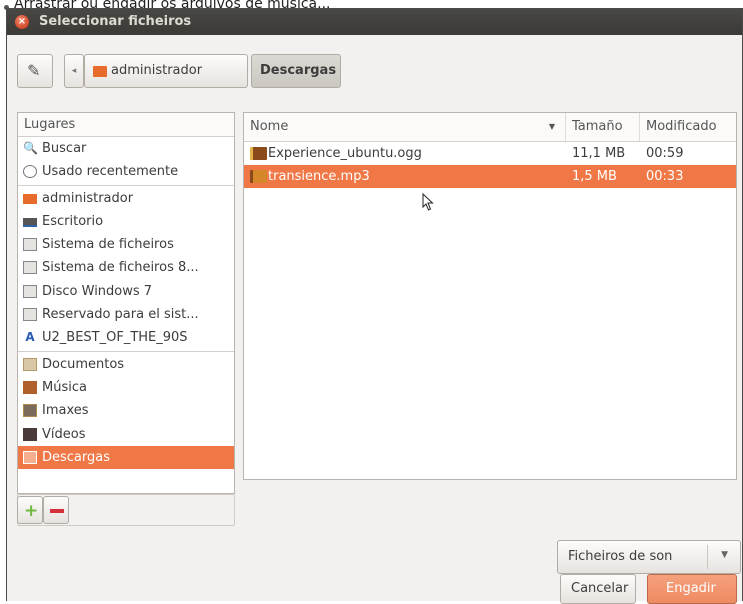 This screenshot has height=604, width=743. What do you see at coordinates (551, 126) in the screenshot?
I see `sort-down-icon: ▼` at bounding box center [551, 126].